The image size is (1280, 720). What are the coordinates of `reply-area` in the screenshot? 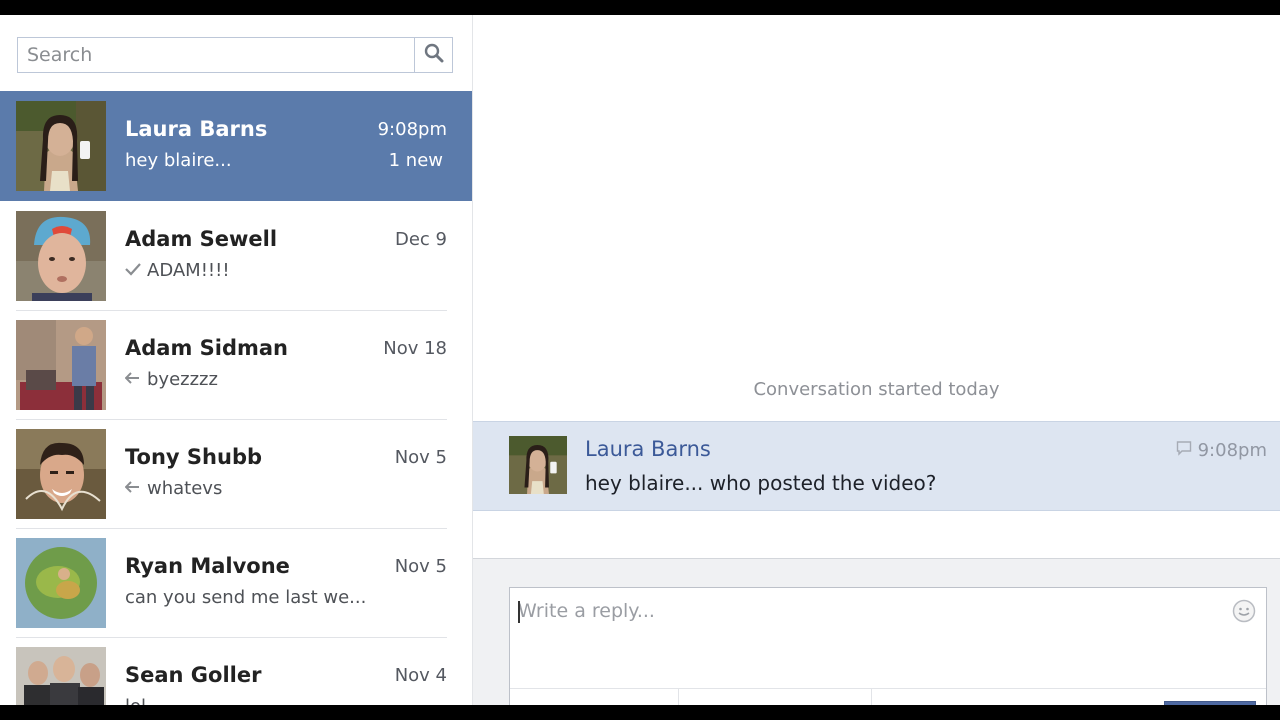 It's located at (876, 631).